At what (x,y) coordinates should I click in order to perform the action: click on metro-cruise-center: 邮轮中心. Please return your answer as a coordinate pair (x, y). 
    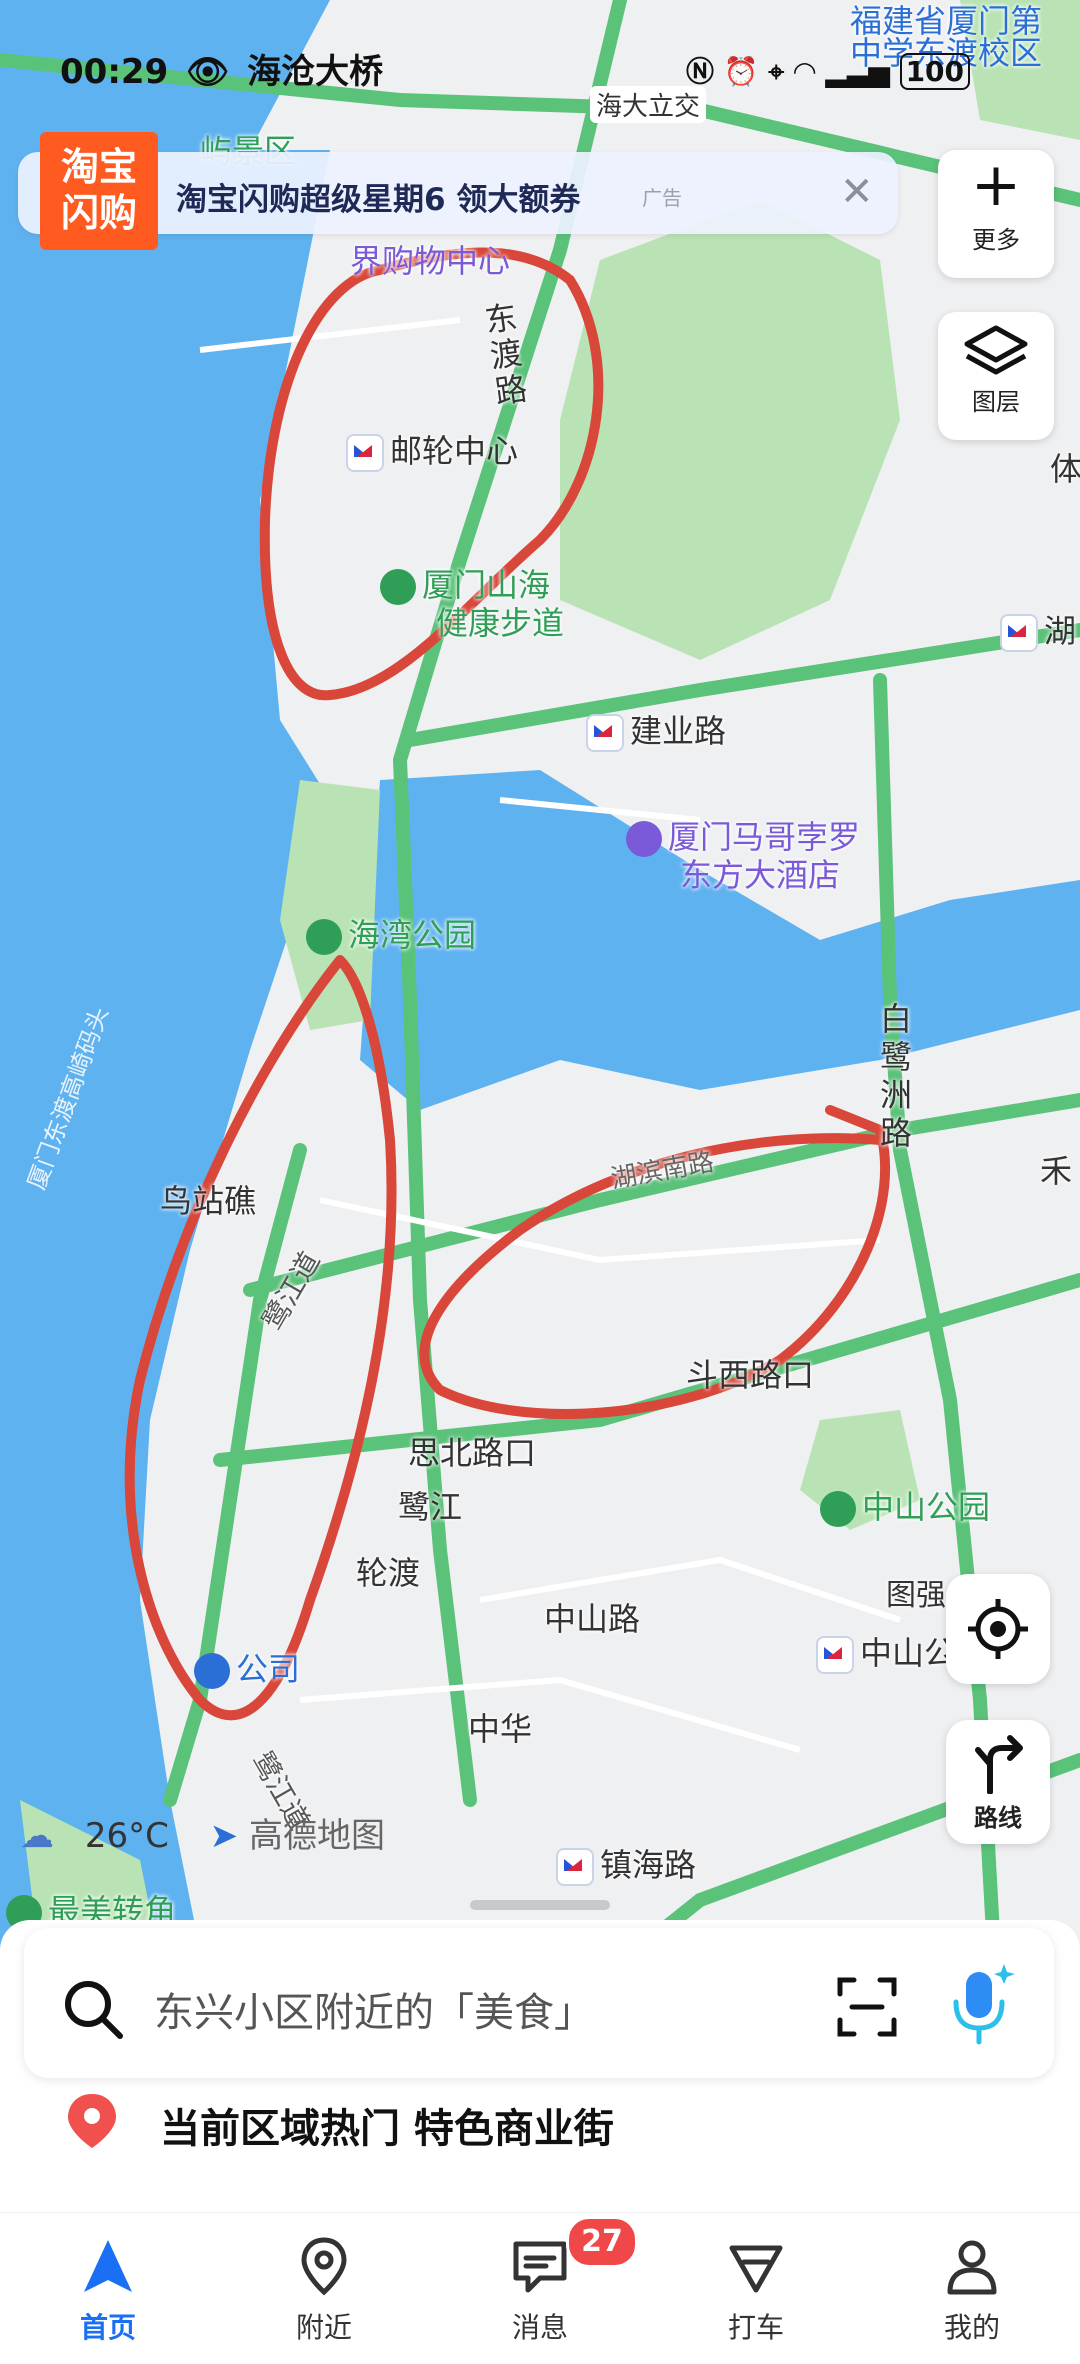
    Looking at the image, I should click on (432, 449).